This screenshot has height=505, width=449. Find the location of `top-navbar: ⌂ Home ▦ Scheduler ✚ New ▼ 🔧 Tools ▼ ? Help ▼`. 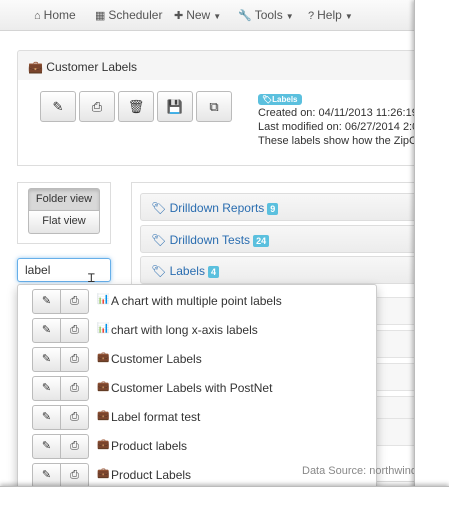

top-navbar: ⌂ Home ▦ Scheduler ✚ New ▼ 🔧 Tools ▼ ? Help ▼ is located at coordinates (214, 15).